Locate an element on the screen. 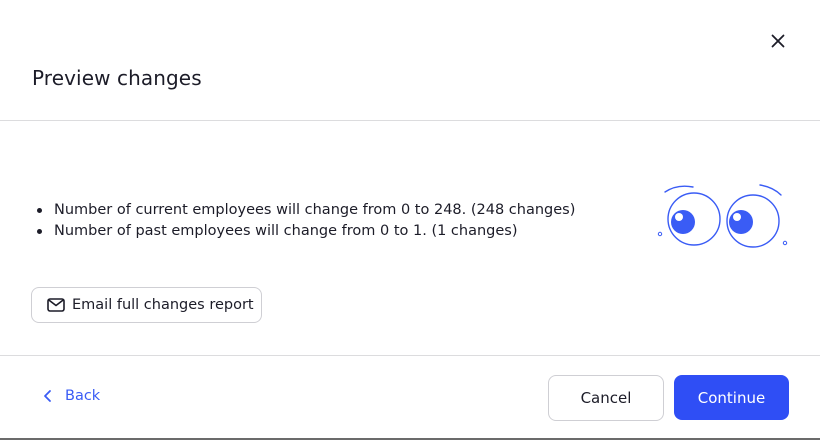 Image resolution: width=820 pixels, height=440 pixels. back-label: Back is located at coordinates (83, 396).